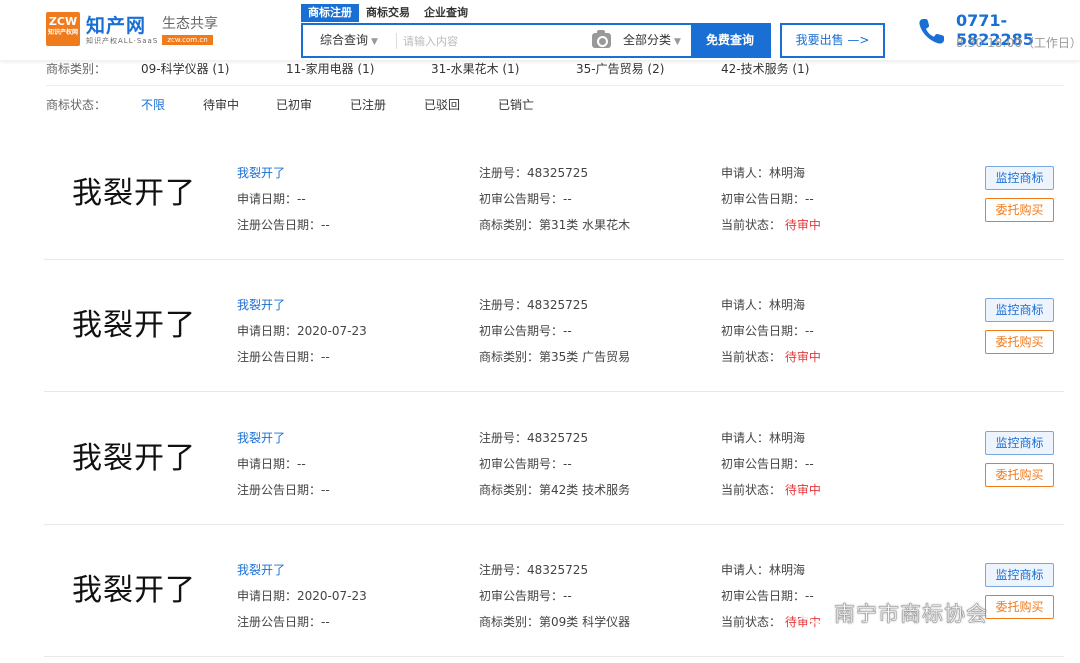 This screenshot has height=663, width=1080. I want to click on search-tabs: 商标注册 商标交易 企业查询, so click(388, 13).